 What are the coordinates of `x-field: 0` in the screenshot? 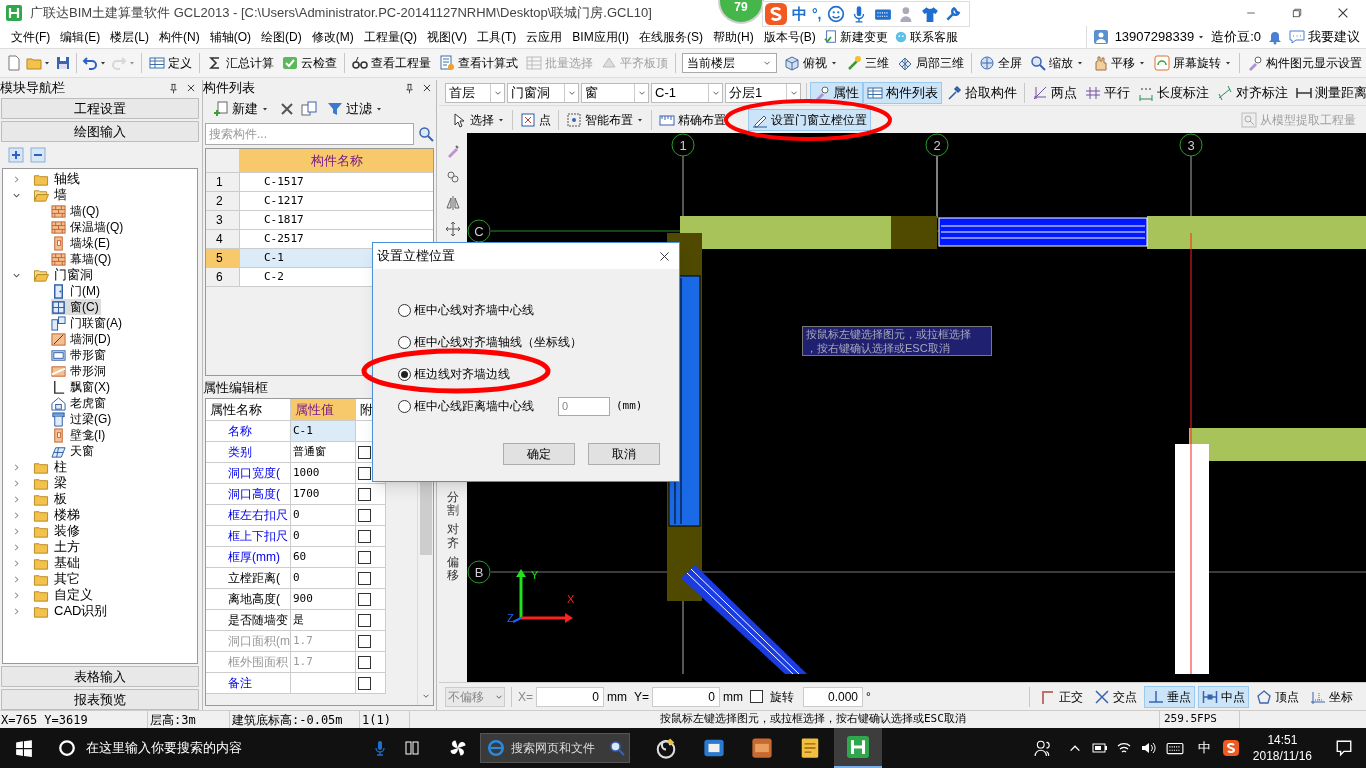 It's located at (570, 696).